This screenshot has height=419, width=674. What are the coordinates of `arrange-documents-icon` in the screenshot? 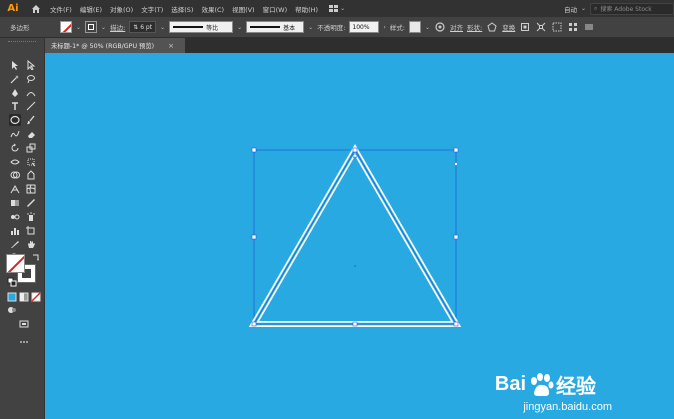 It's located at (334, 9).